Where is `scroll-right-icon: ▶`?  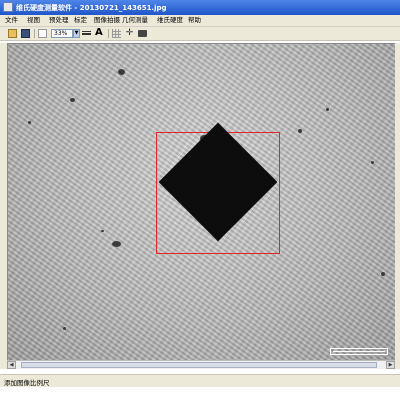
scroll-right-icon: ▶ is located at coordinates (390, 365).